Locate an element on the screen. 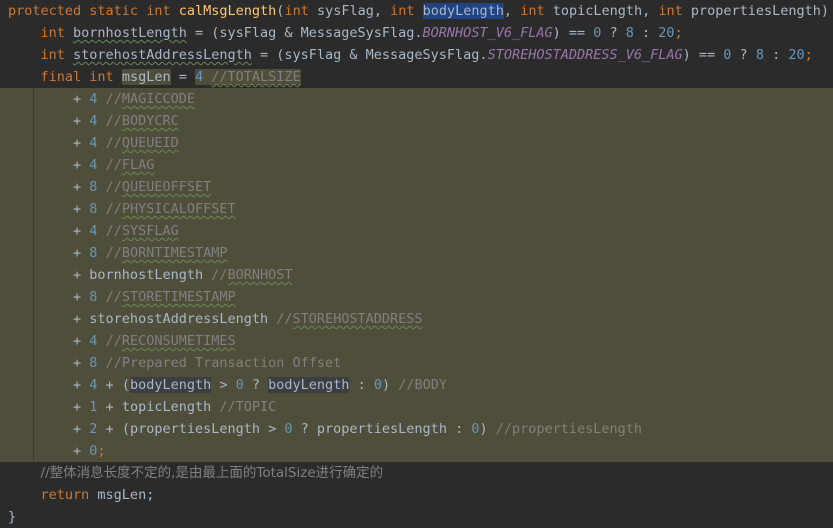  code-line-6: + 4 //BODYCRC is located at coordinates (416, 121).